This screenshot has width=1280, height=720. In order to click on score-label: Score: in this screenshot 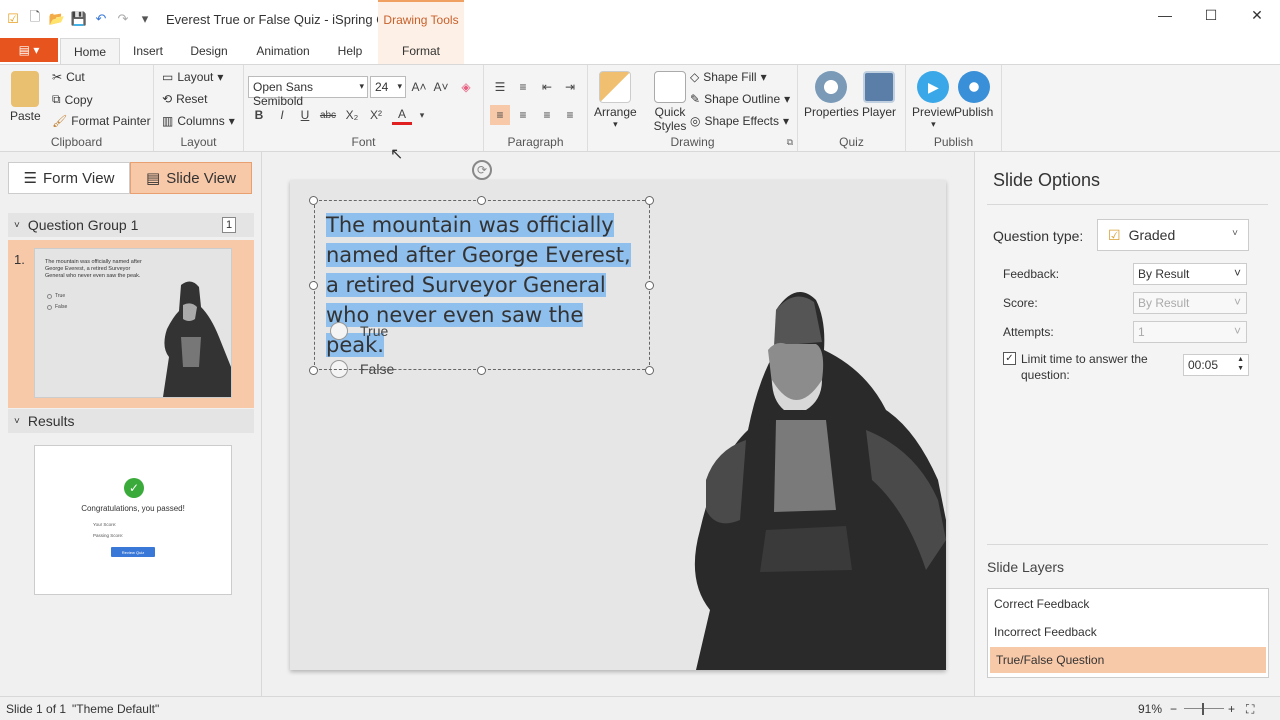, I will do `click(1020, 303)`.